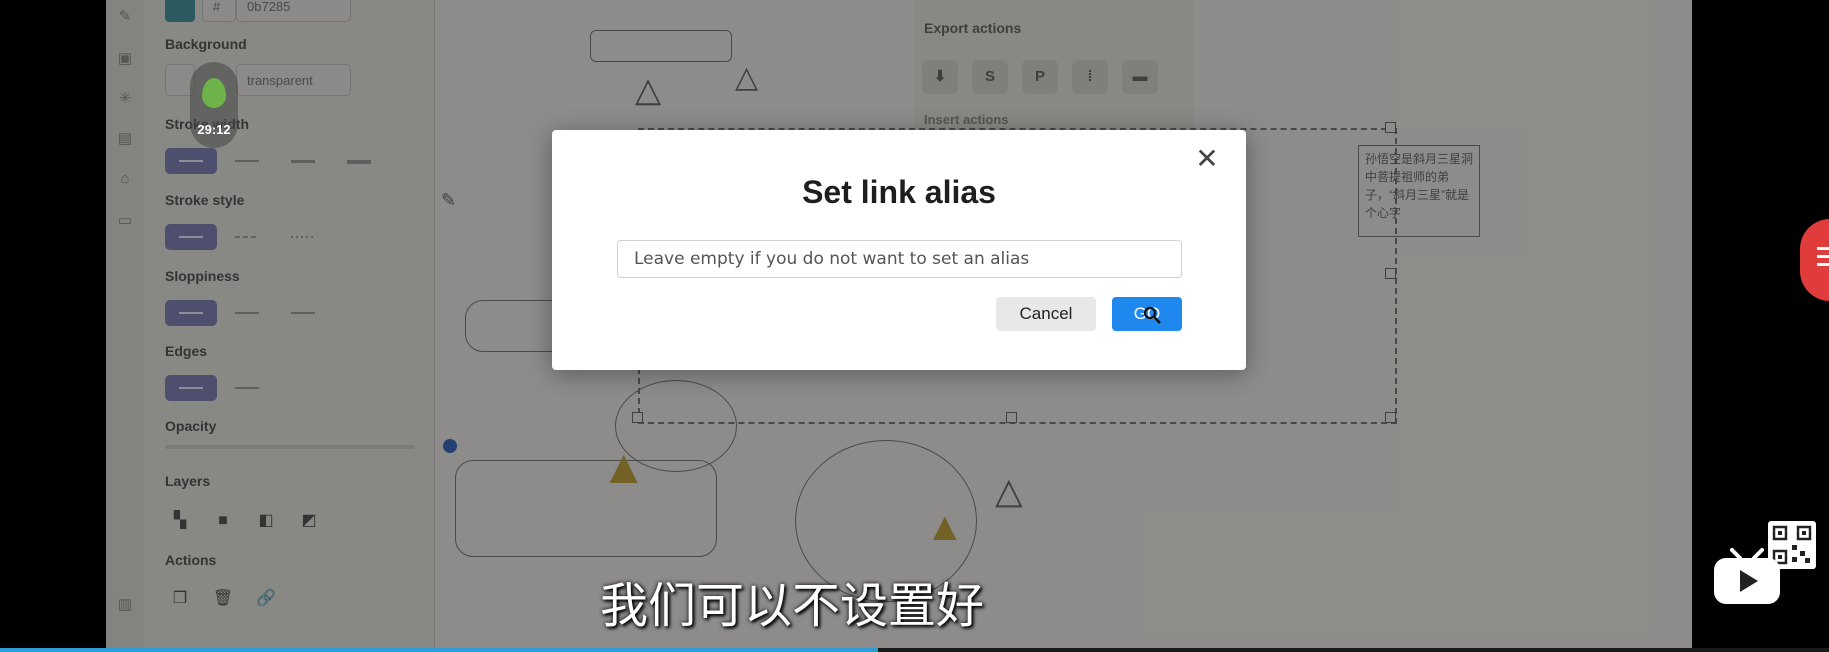  What do you see at coordinates (1207, 159) in the screenshot?
I see `close-icon: ✕` at bounding box center [1207, 159].